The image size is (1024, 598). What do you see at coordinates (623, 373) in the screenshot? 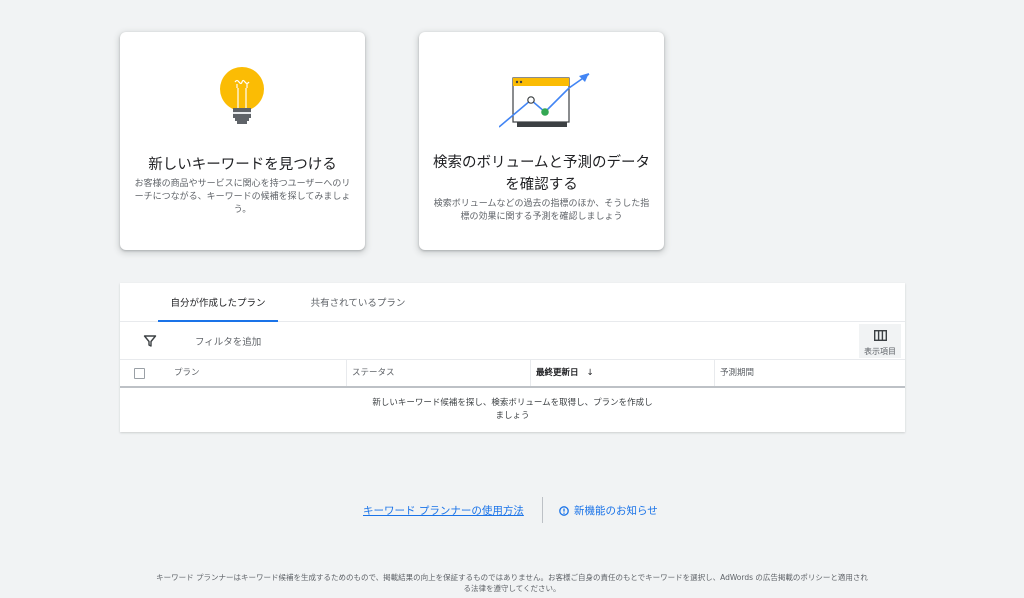
I see `header-last-modified: 最終更新日 ↓` at bounding box center [623, 373].